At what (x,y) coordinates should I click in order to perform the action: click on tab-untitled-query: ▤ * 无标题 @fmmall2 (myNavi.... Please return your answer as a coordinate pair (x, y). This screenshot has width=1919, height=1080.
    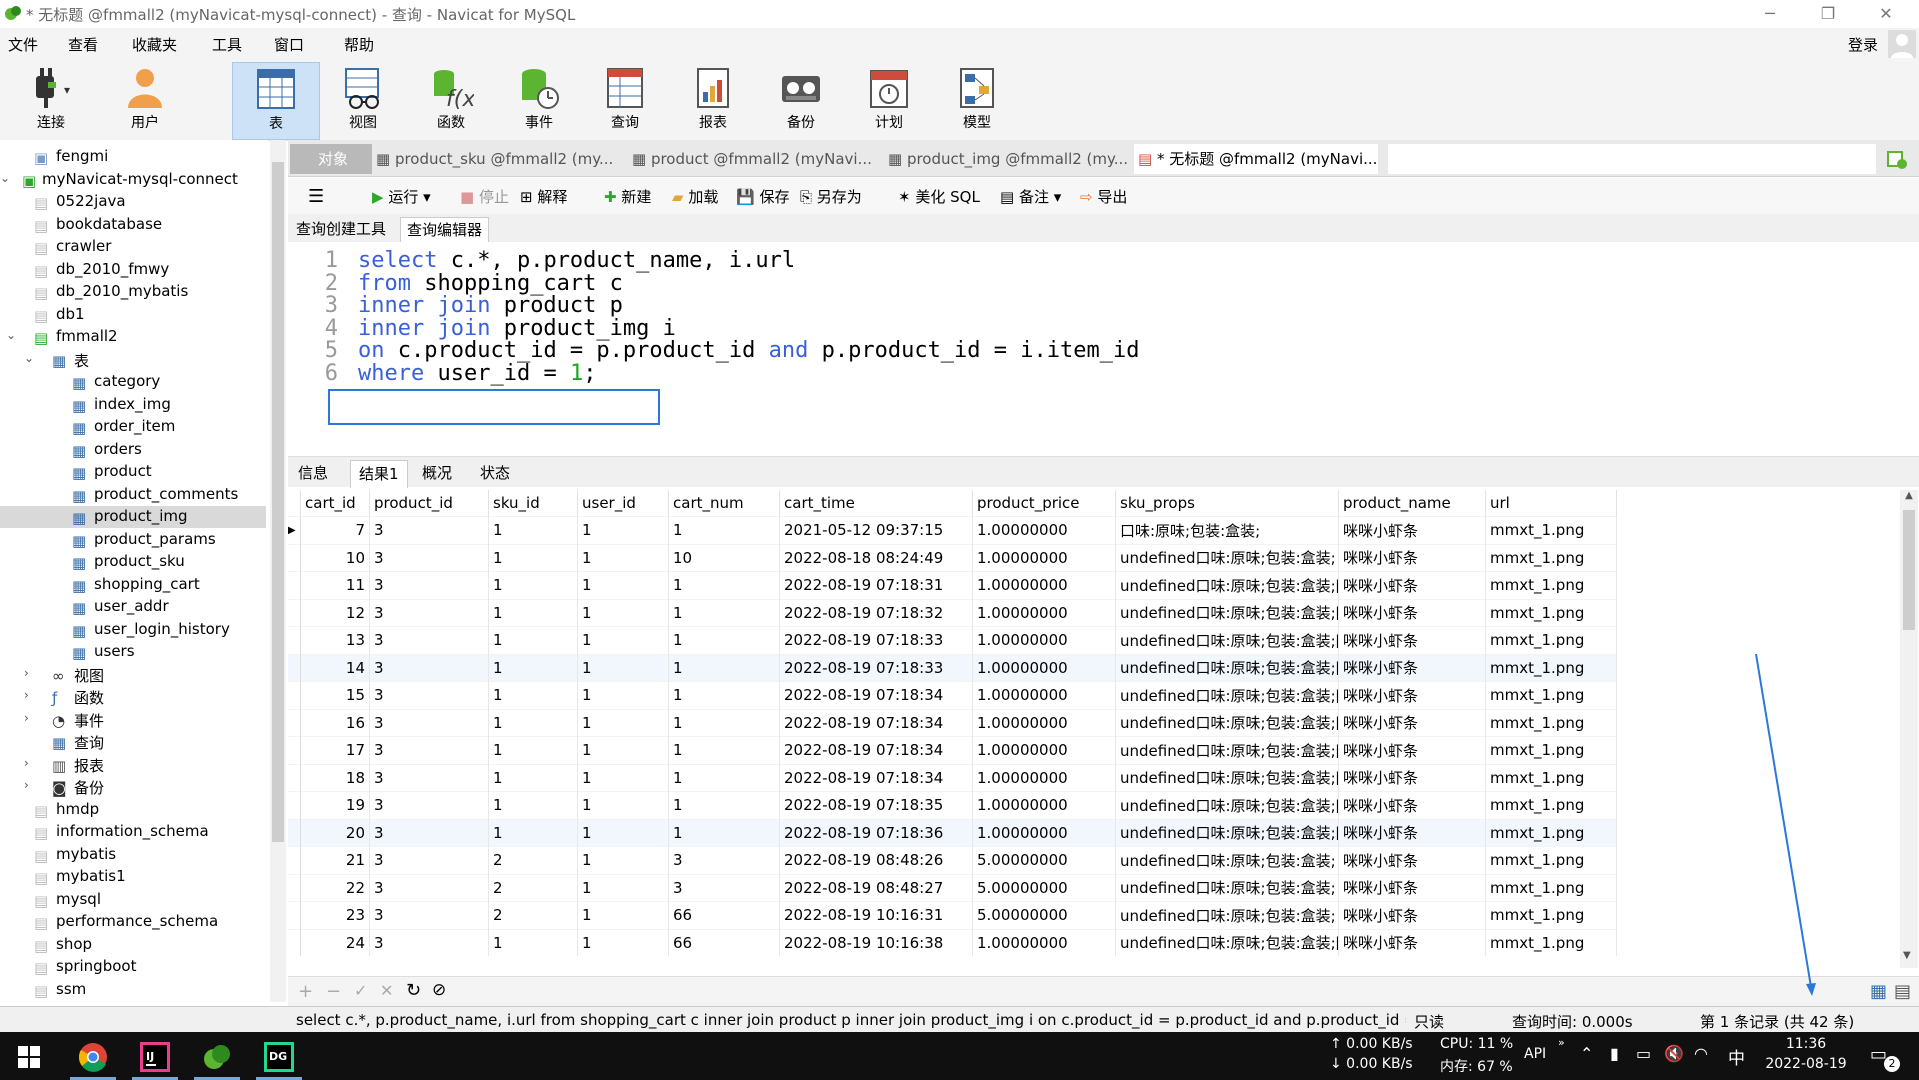
    Looking at the image, I should click on (1256, 159).